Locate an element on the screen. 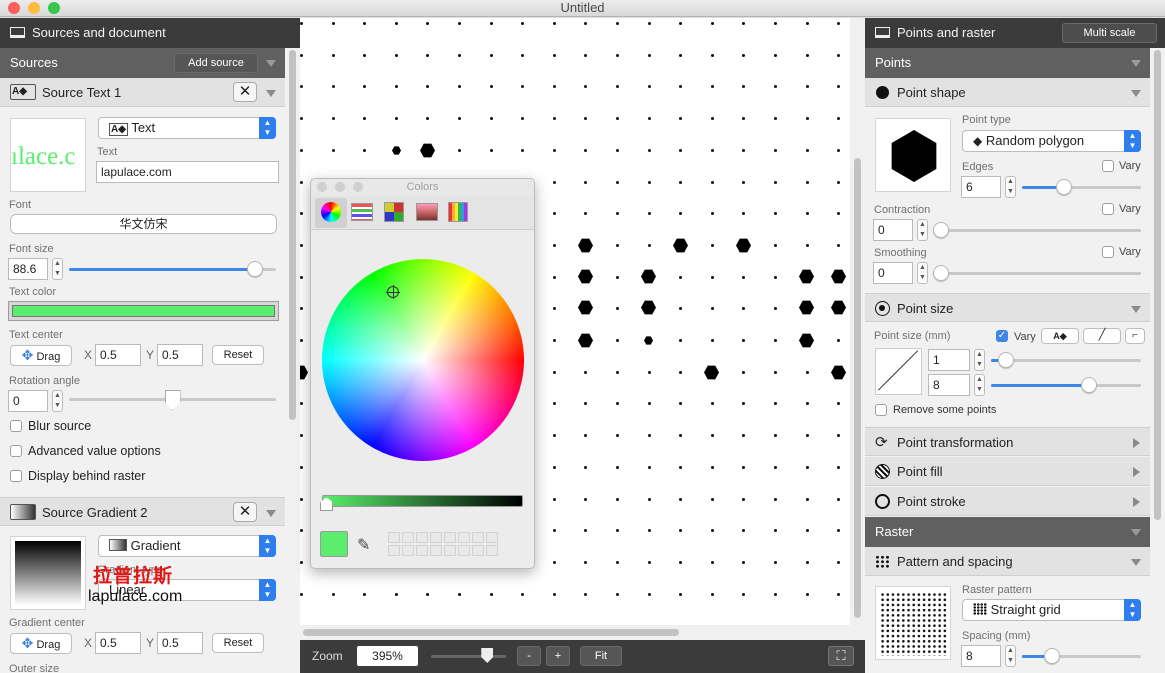 The width and height of the screenshot is (1165, 673). spacing-slider is located at coordinates (1081, 656).